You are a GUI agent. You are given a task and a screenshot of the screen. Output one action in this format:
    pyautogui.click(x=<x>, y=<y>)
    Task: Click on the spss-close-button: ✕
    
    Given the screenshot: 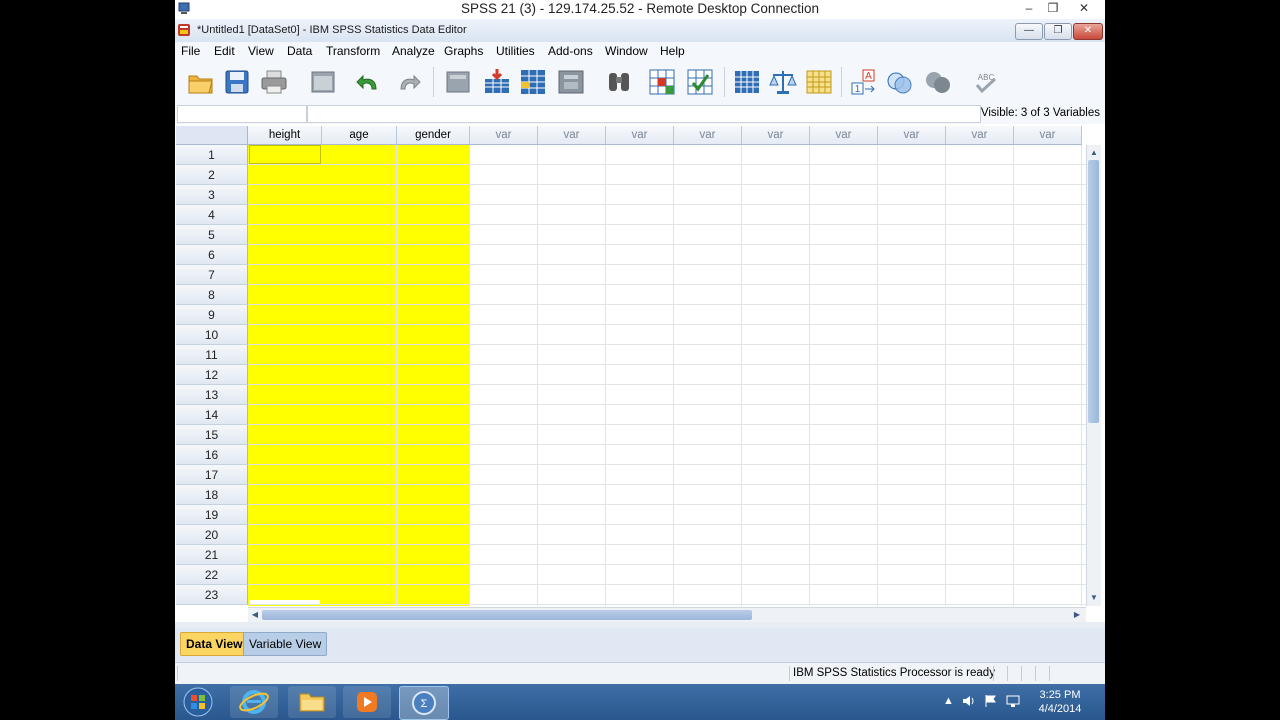 What is the action you would take?
    pyautogui.click(x=1088, y=31)
    